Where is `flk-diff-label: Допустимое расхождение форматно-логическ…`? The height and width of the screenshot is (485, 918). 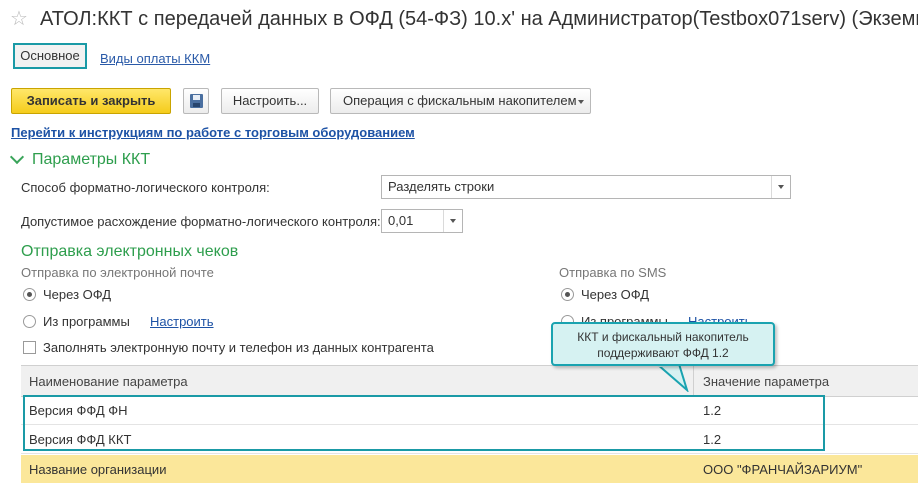 flk-diff-label: Допустимое расхождение форматно-логическ… is located at coordinates (201, 221).